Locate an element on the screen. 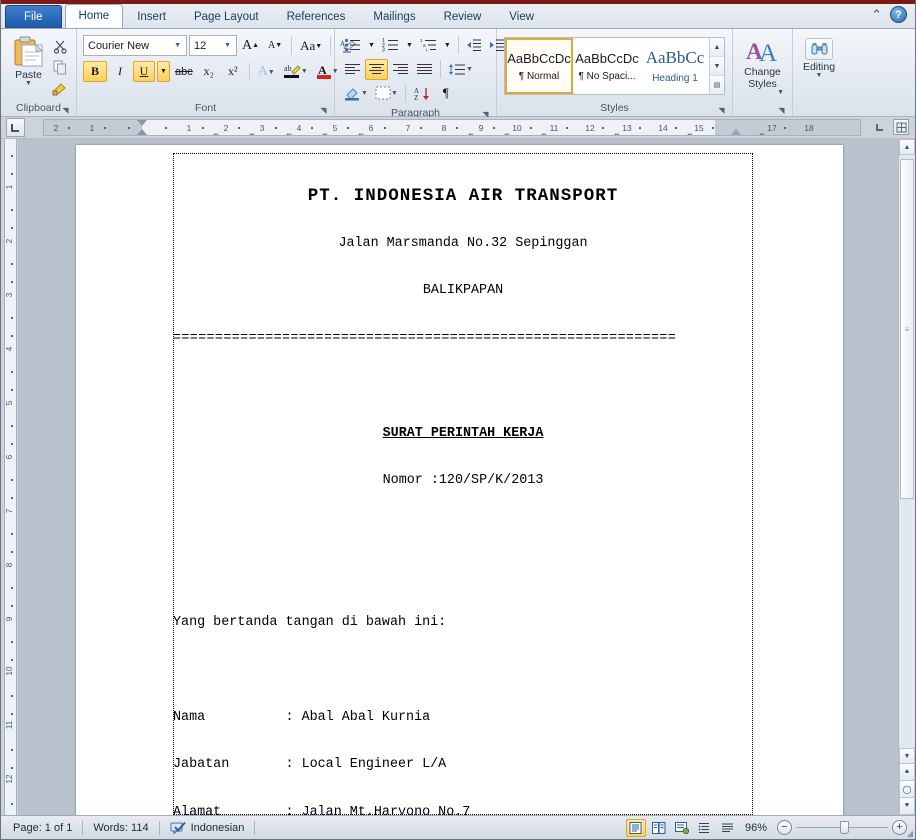  subscript-button: x₂ is located at coordinates (209, 71).